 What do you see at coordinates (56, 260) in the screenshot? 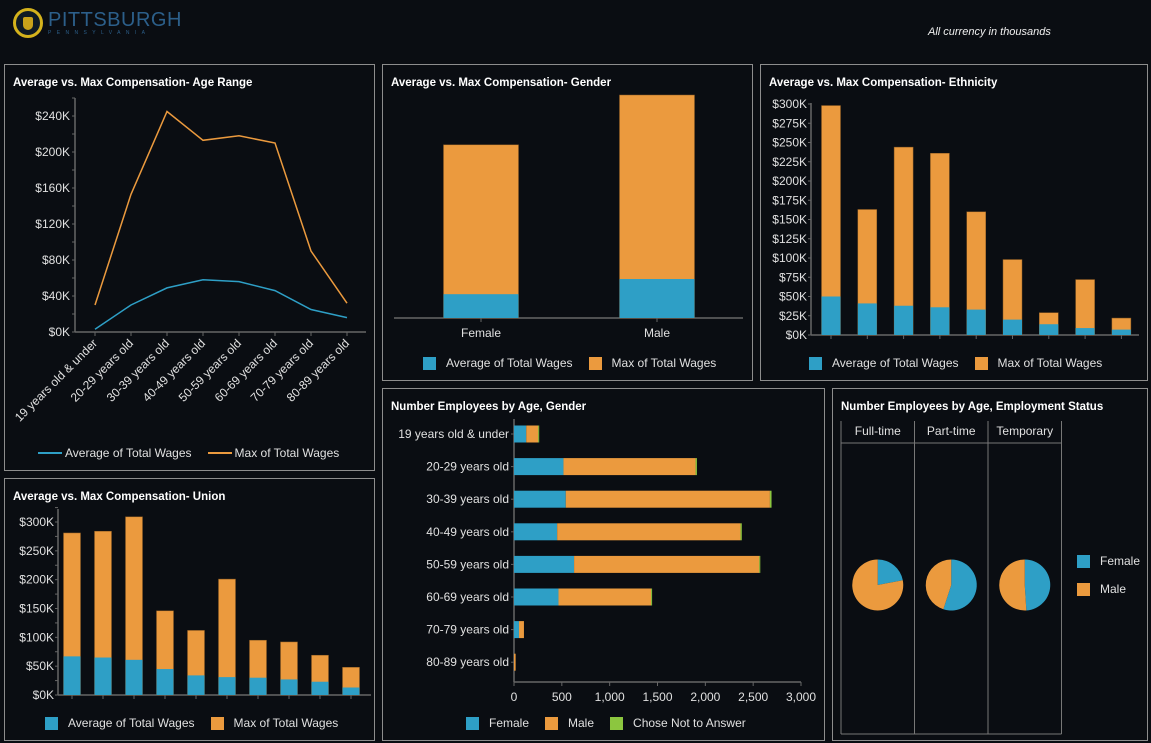
I see `y-tick-label: $80K` at bounding box center [56, 260].